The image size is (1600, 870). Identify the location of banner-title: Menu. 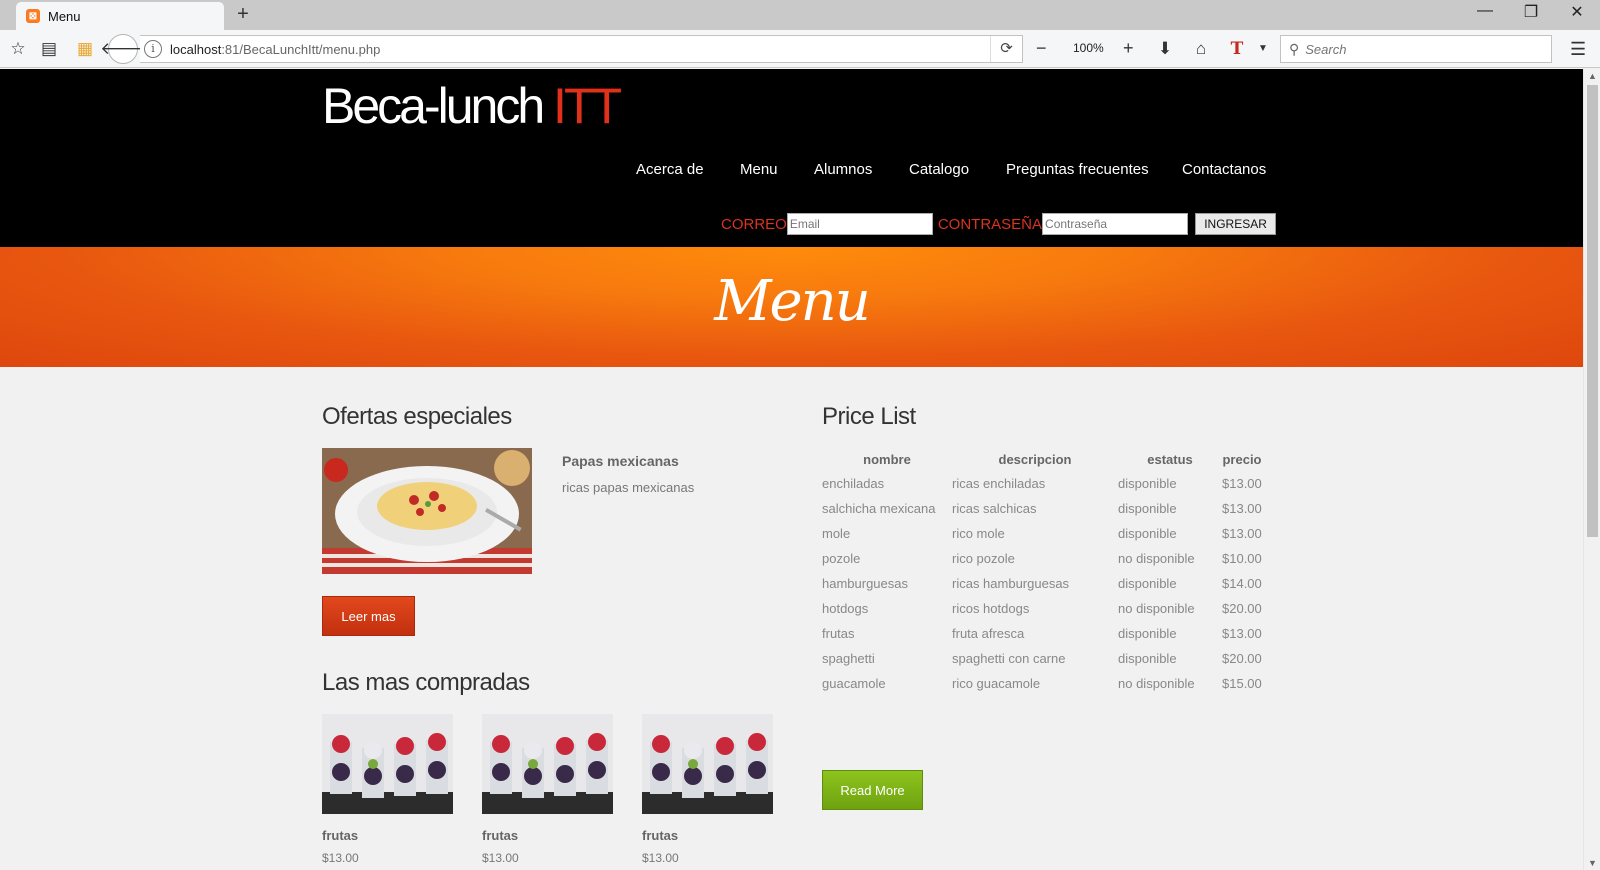
(792, 301).